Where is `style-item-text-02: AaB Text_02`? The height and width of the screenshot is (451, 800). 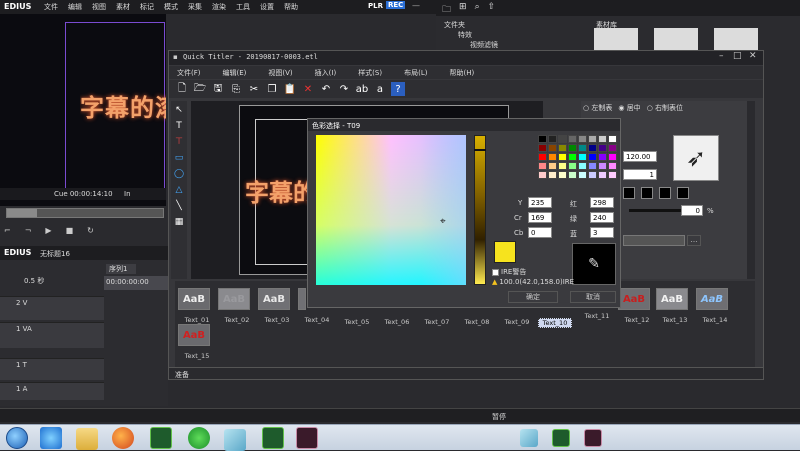 style-item-text-02: AaB Text_02 is located at coordinates (237, 306).